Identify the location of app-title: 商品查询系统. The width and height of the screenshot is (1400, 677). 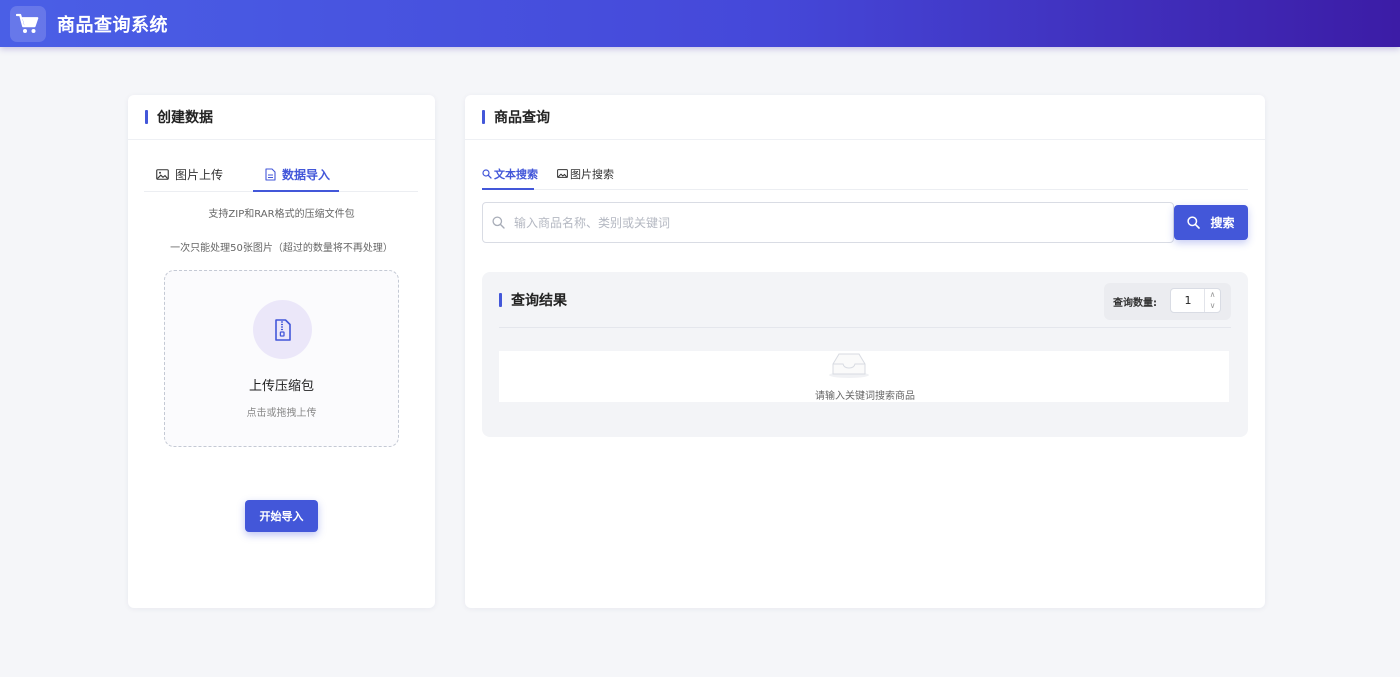
(112, 25).